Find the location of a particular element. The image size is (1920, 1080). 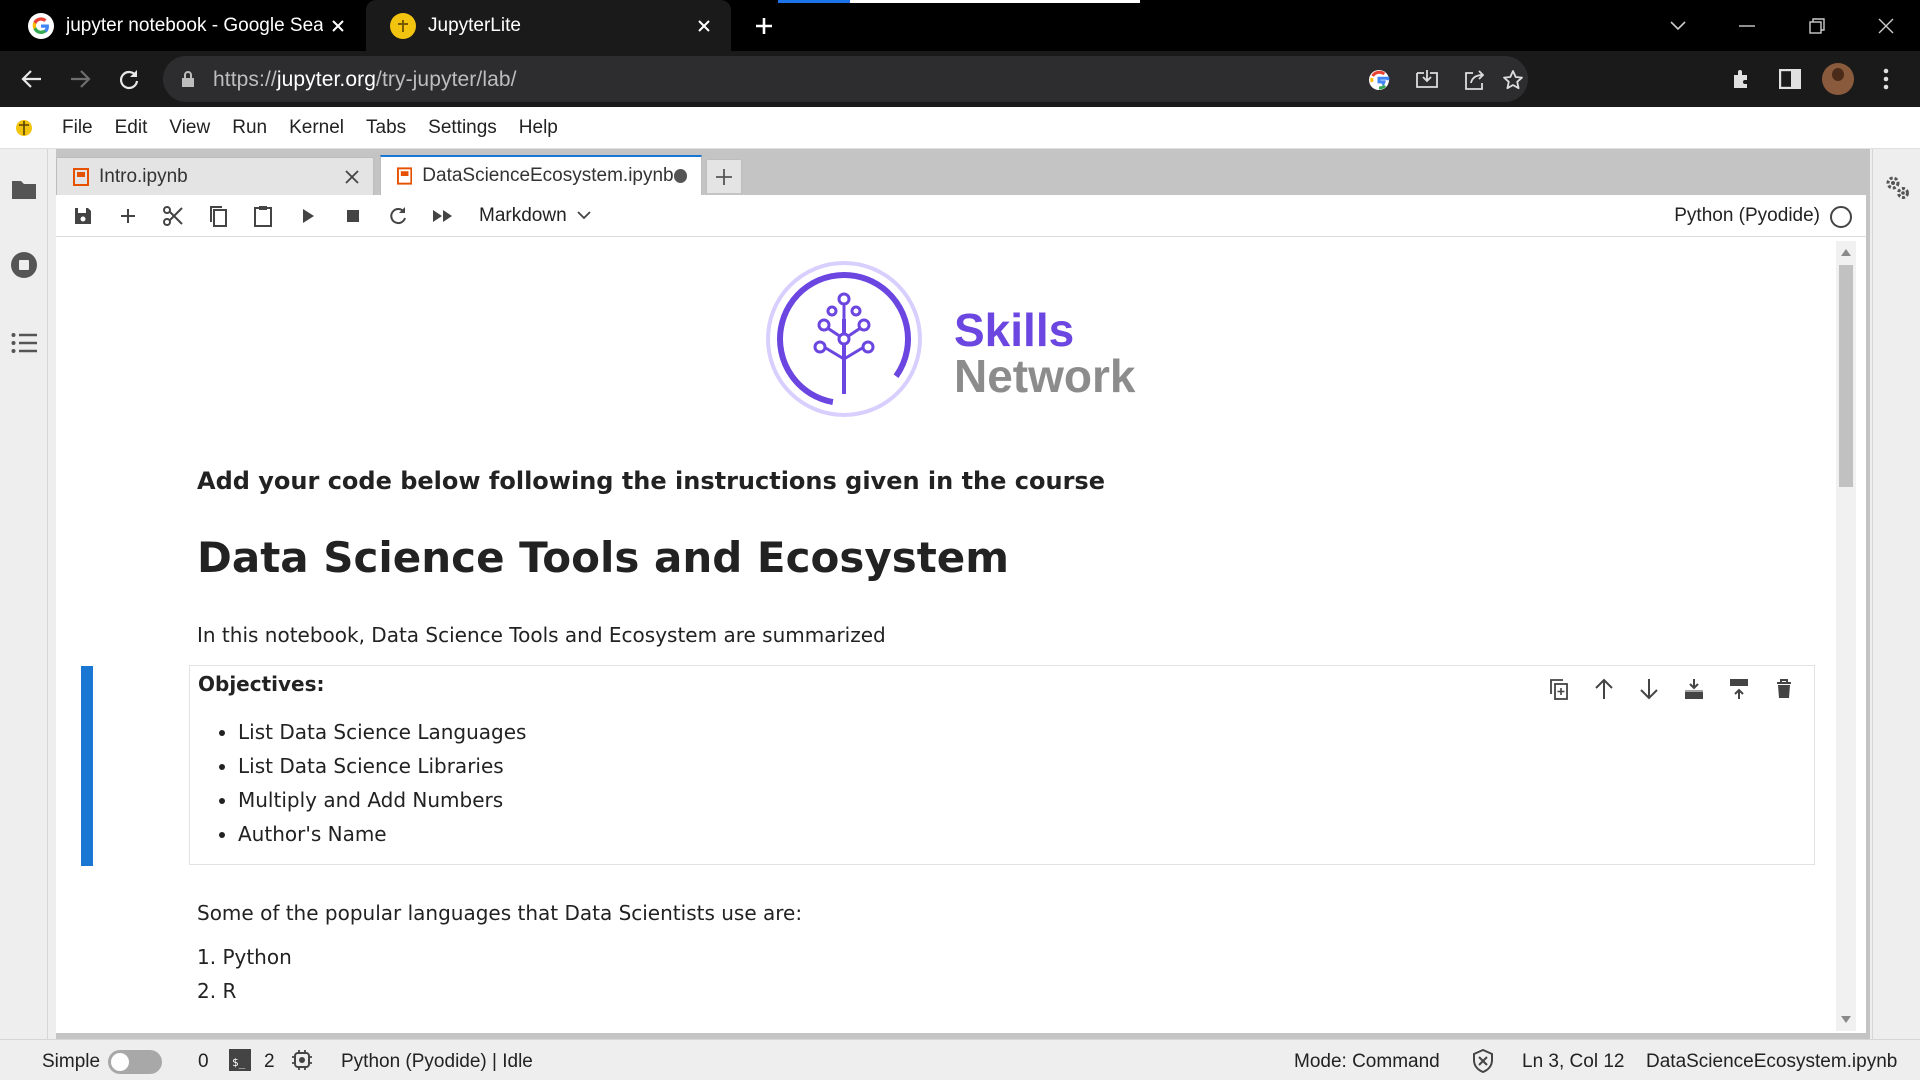

notebook-icon is located at coordinates (81, 176).